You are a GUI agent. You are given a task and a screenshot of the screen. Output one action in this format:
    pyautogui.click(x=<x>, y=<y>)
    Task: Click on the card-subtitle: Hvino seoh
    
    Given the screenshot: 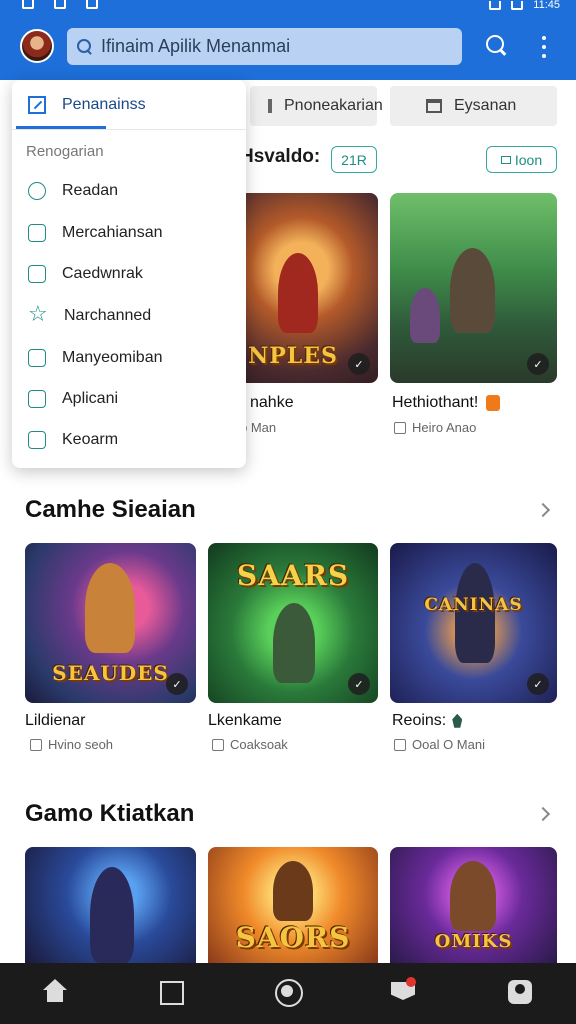 What is the action you would take?
    pyautogui.click(x=71, y=744)
    